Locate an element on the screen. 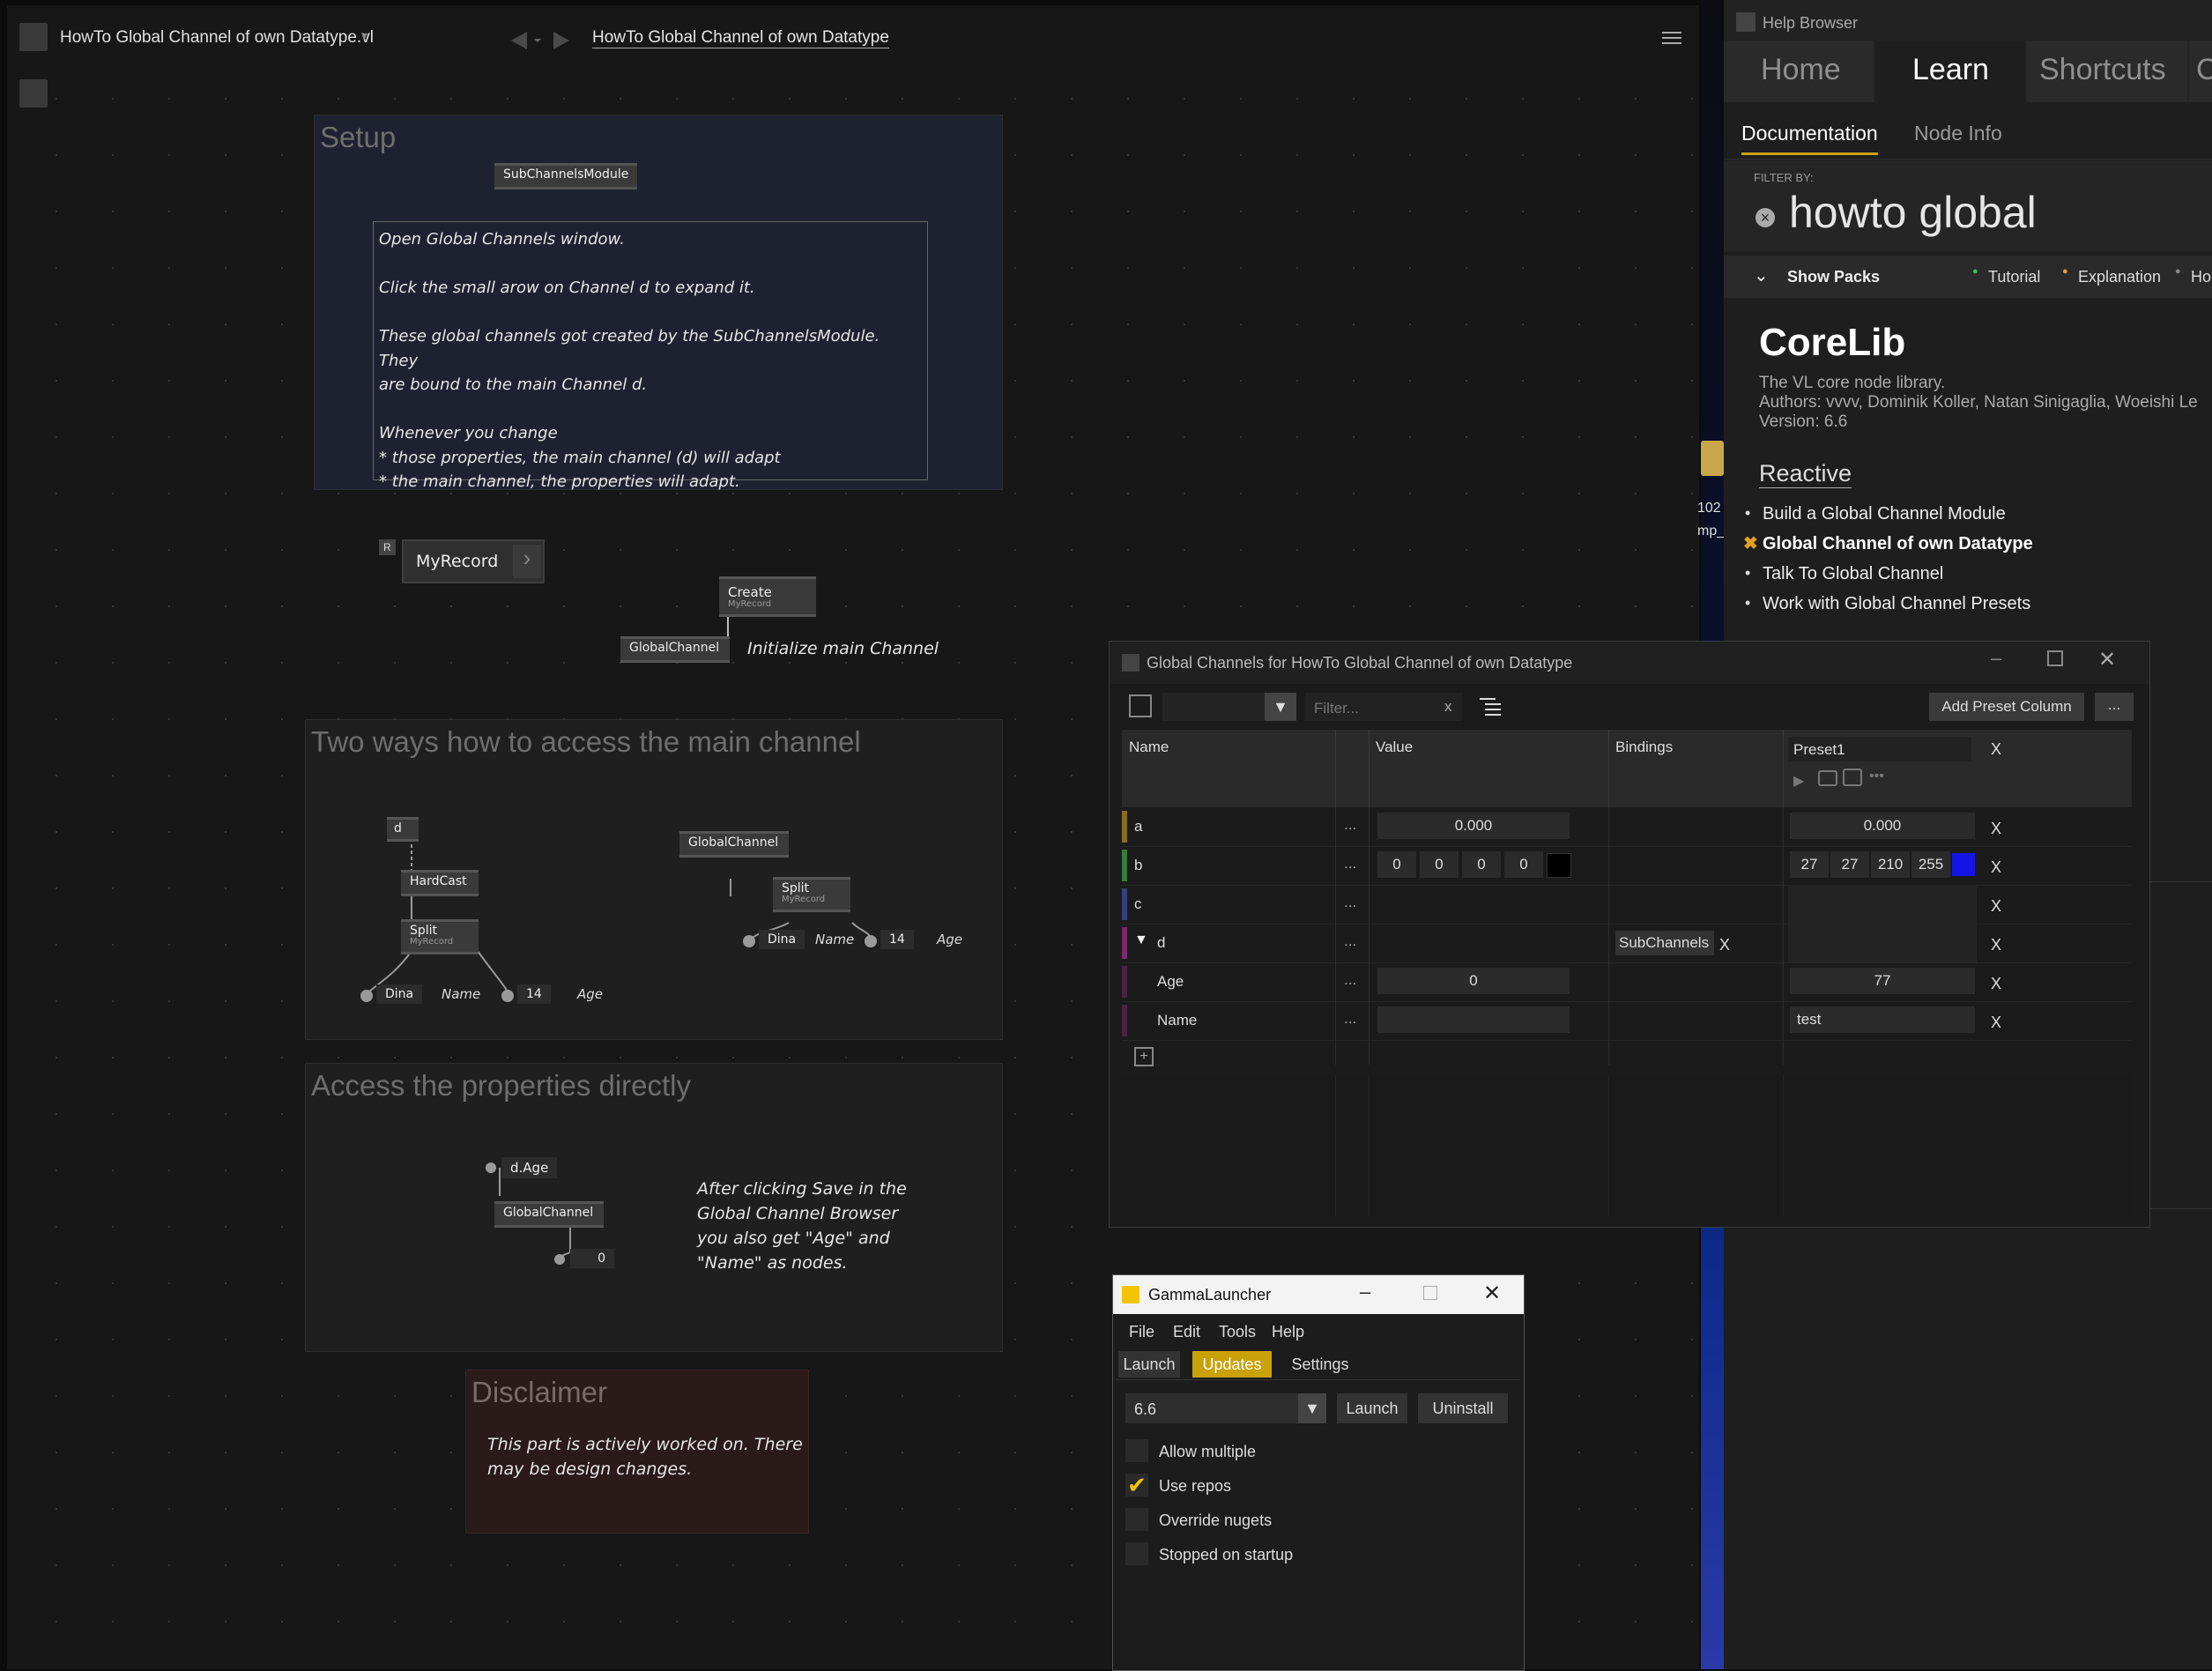 This screenshot has width=2212, height=1671. menu-file: File is located at coordinates (1142, 1332).